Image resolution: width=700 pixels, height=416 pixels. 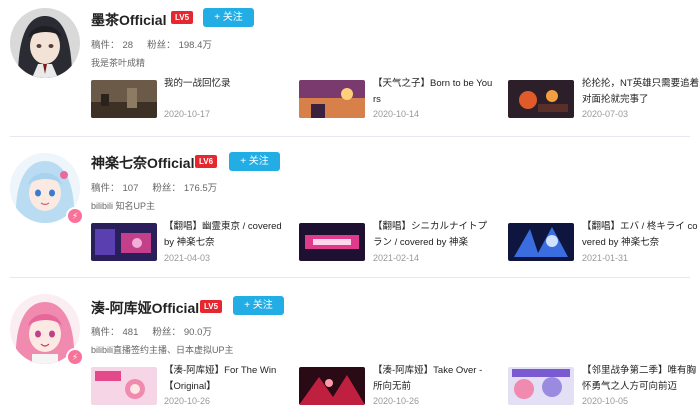 I want to click on posts-count: 28, so click(x=128, y=45).